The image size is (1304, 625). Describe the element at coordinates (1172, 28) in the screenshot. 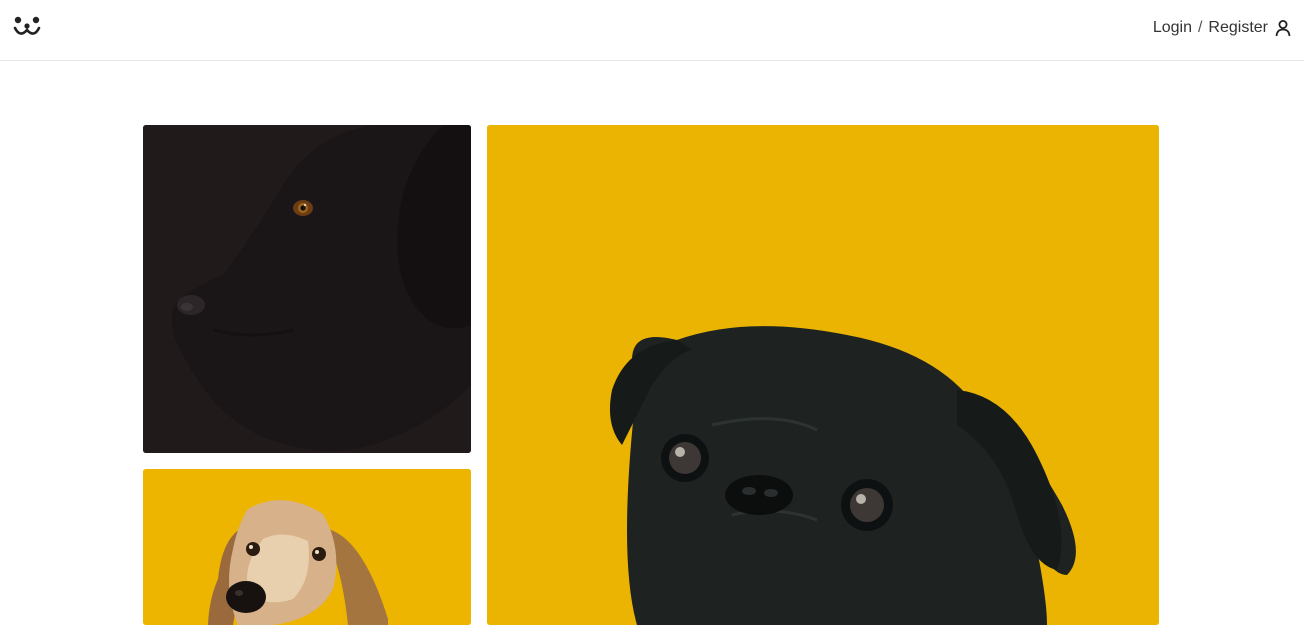

I see `login-link: Login` at that location.